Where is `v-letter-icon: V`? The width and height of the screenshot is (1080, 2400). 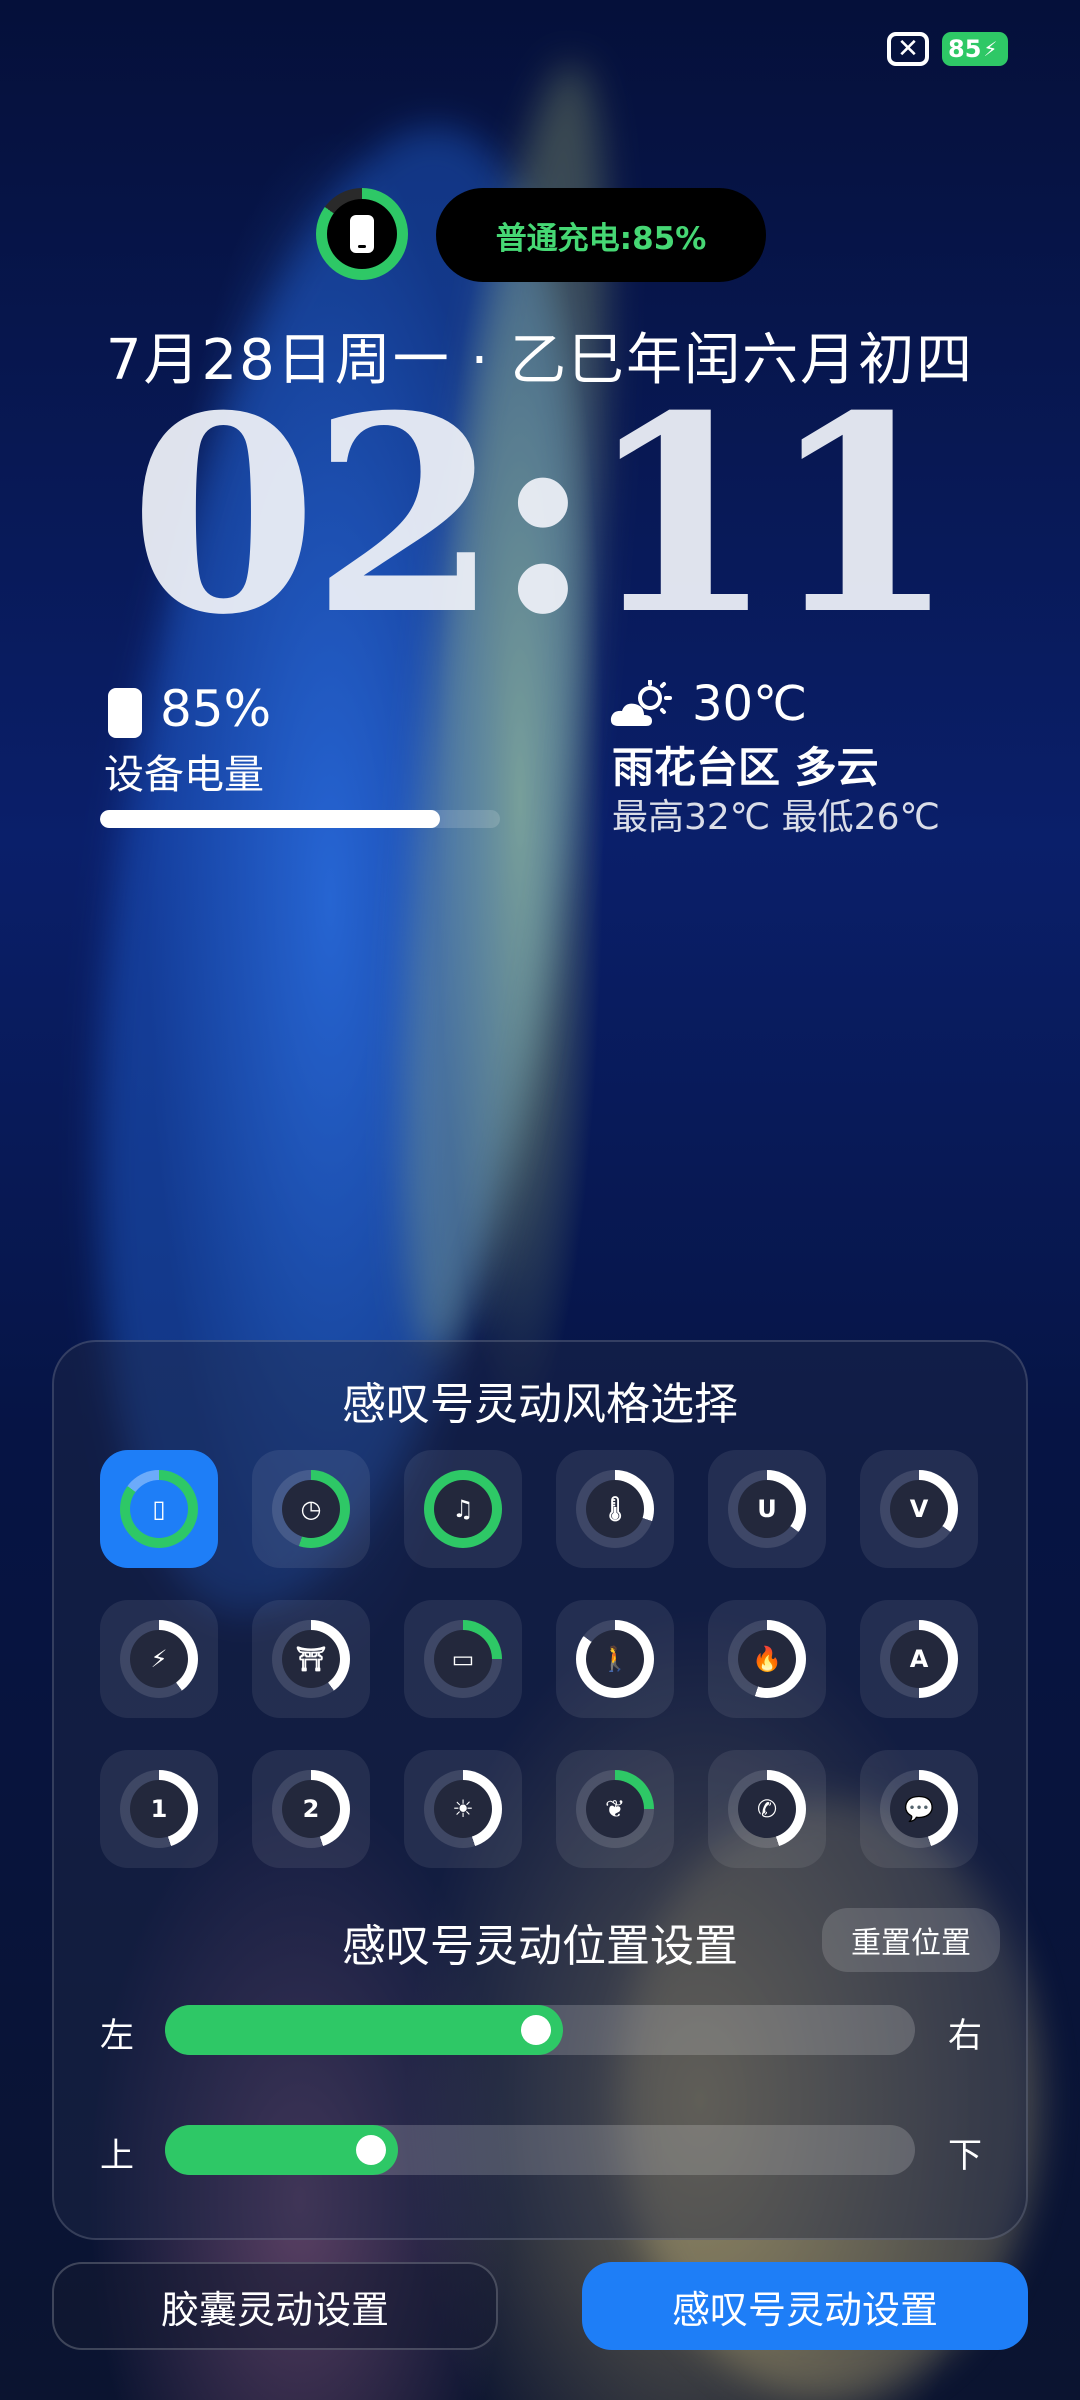
v-letter-icon: V is located at coordinates (919, 1509).